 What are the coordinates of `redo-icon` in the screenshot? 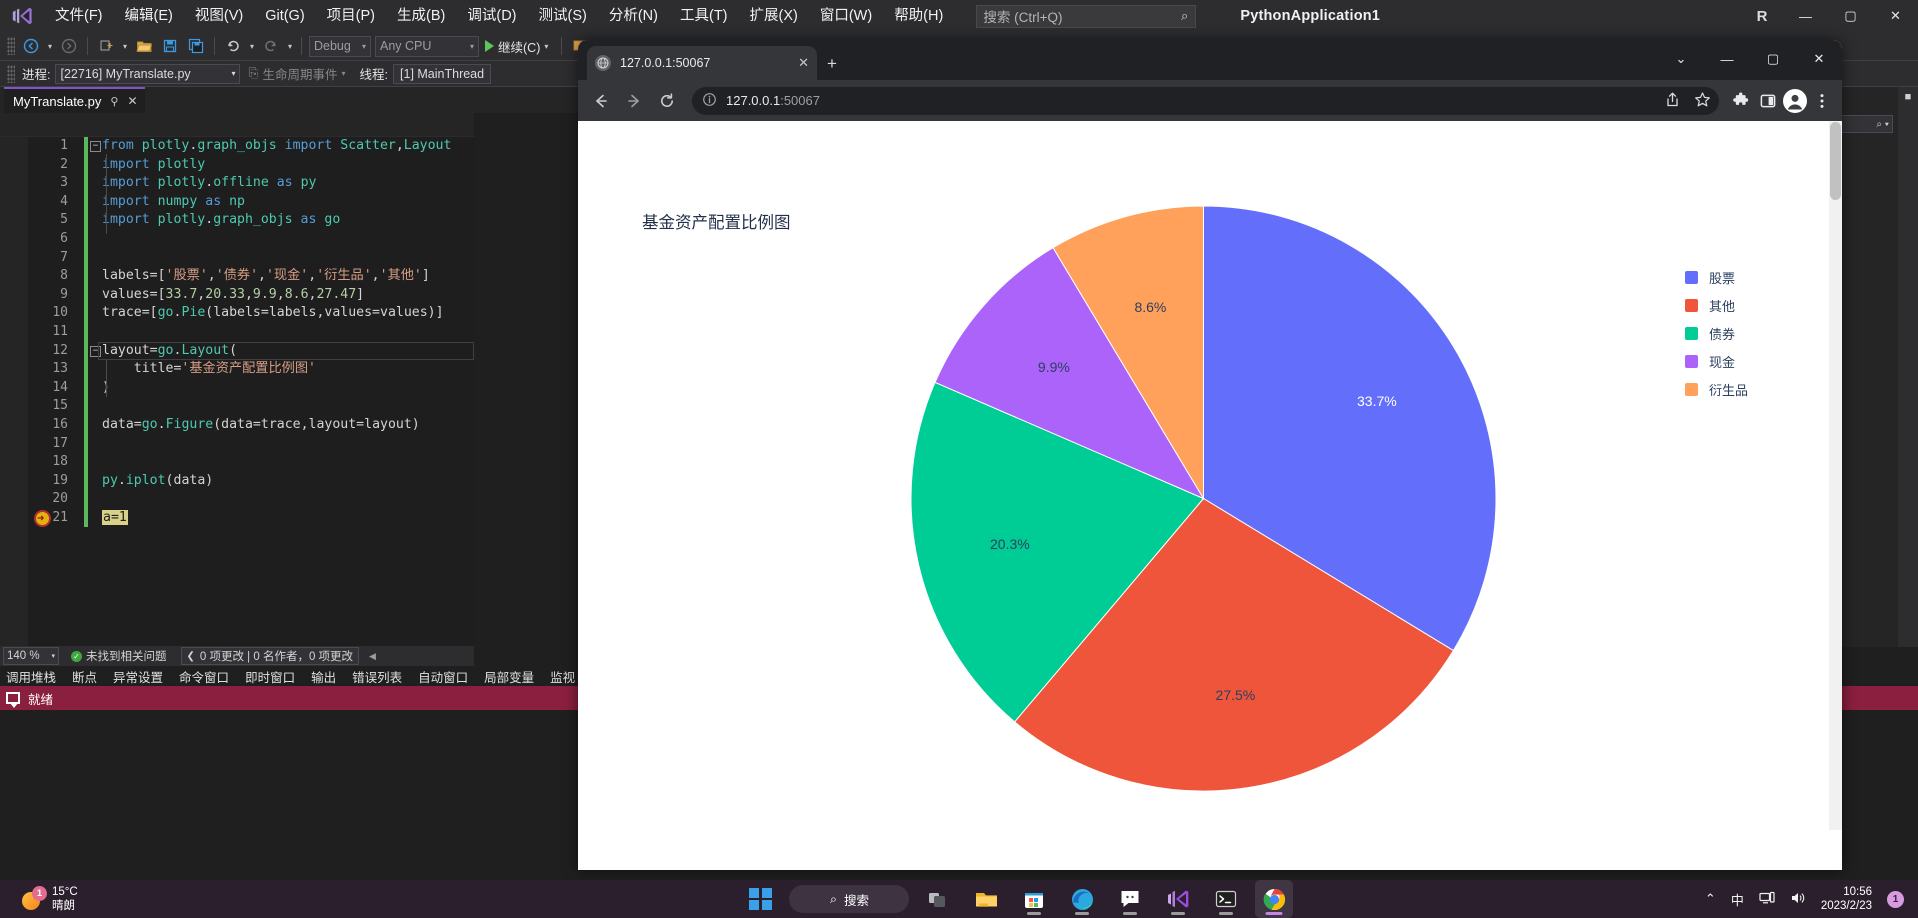 It's located at (271, 46).